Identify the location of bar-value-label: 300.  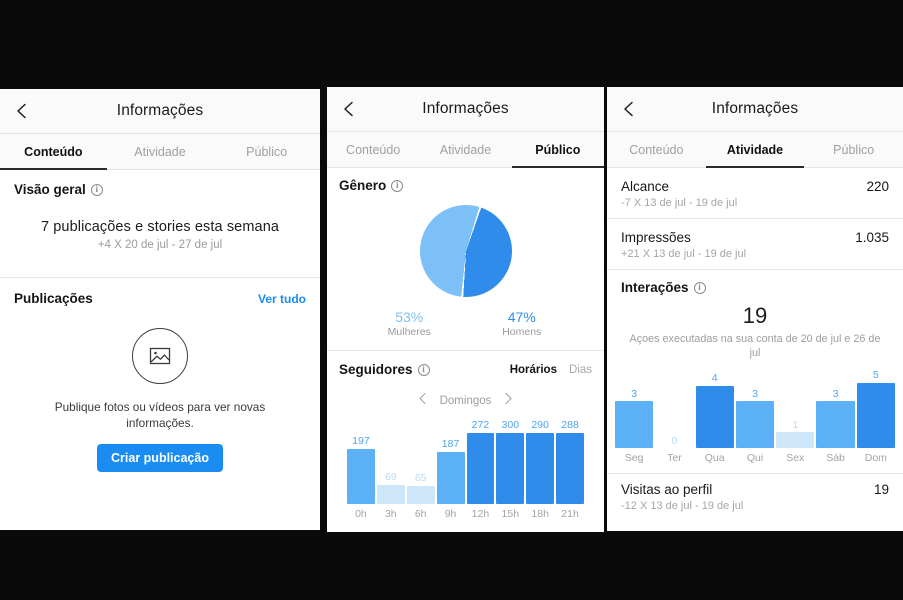
(510, 425).